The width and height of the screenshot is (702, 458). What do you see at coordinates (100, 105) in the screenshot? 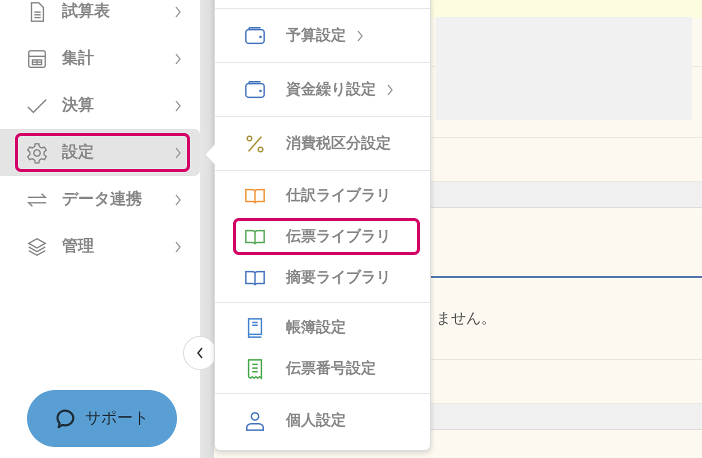
I see `sidebar-item: 決算` at bounding box center [100, 105].